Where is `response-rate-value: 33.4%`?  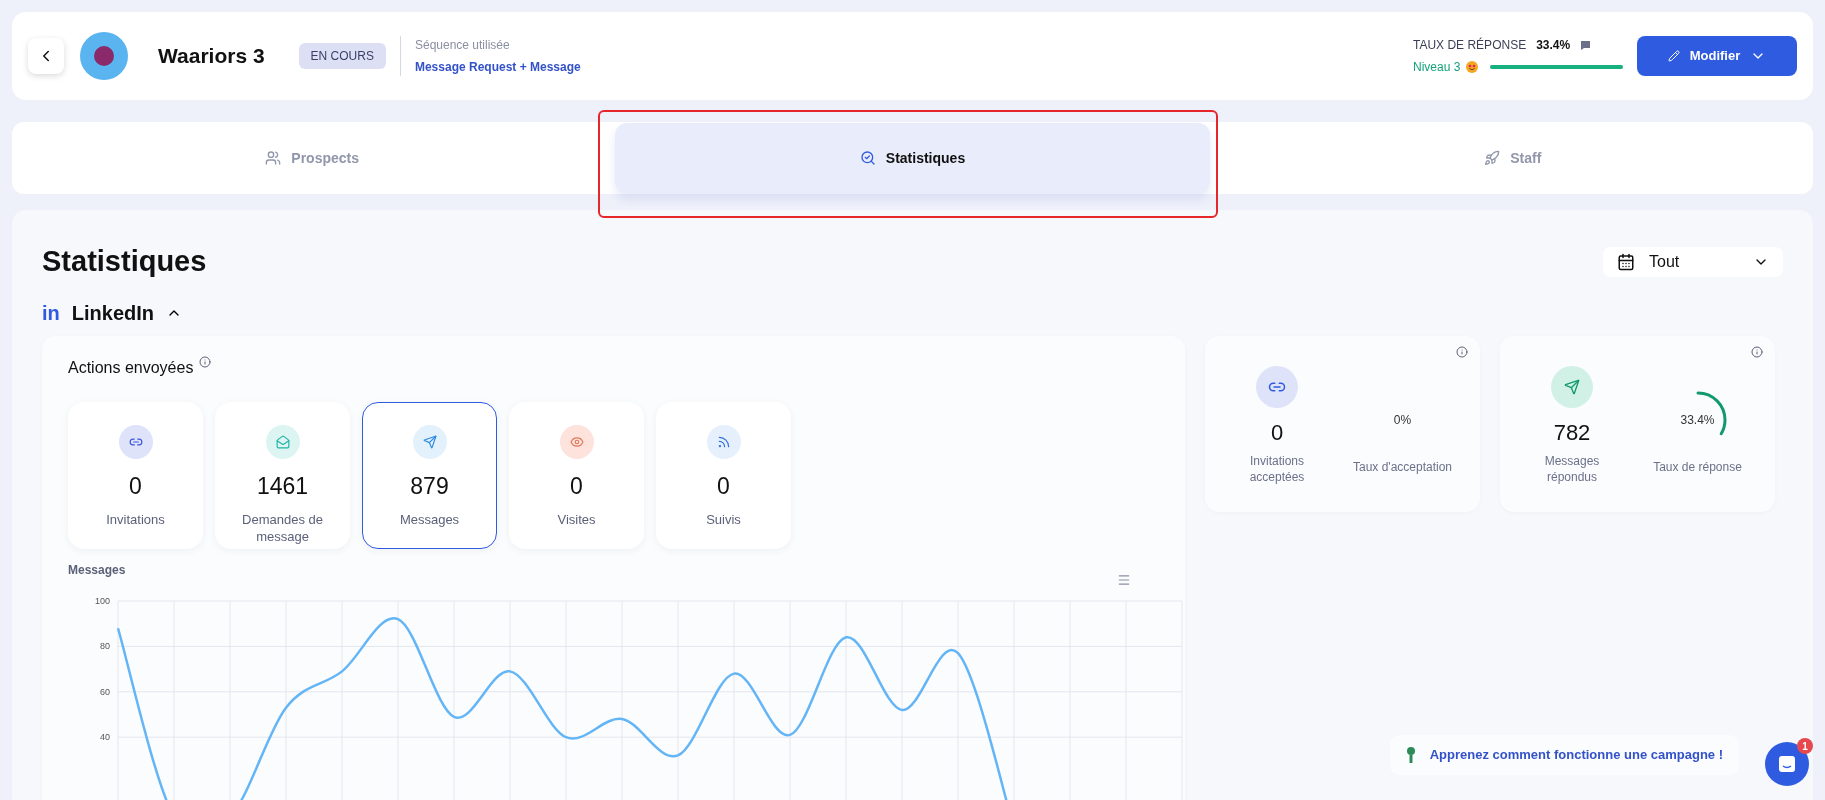
response-rate-value: 33.4% is located at coordinates (1553, 45).